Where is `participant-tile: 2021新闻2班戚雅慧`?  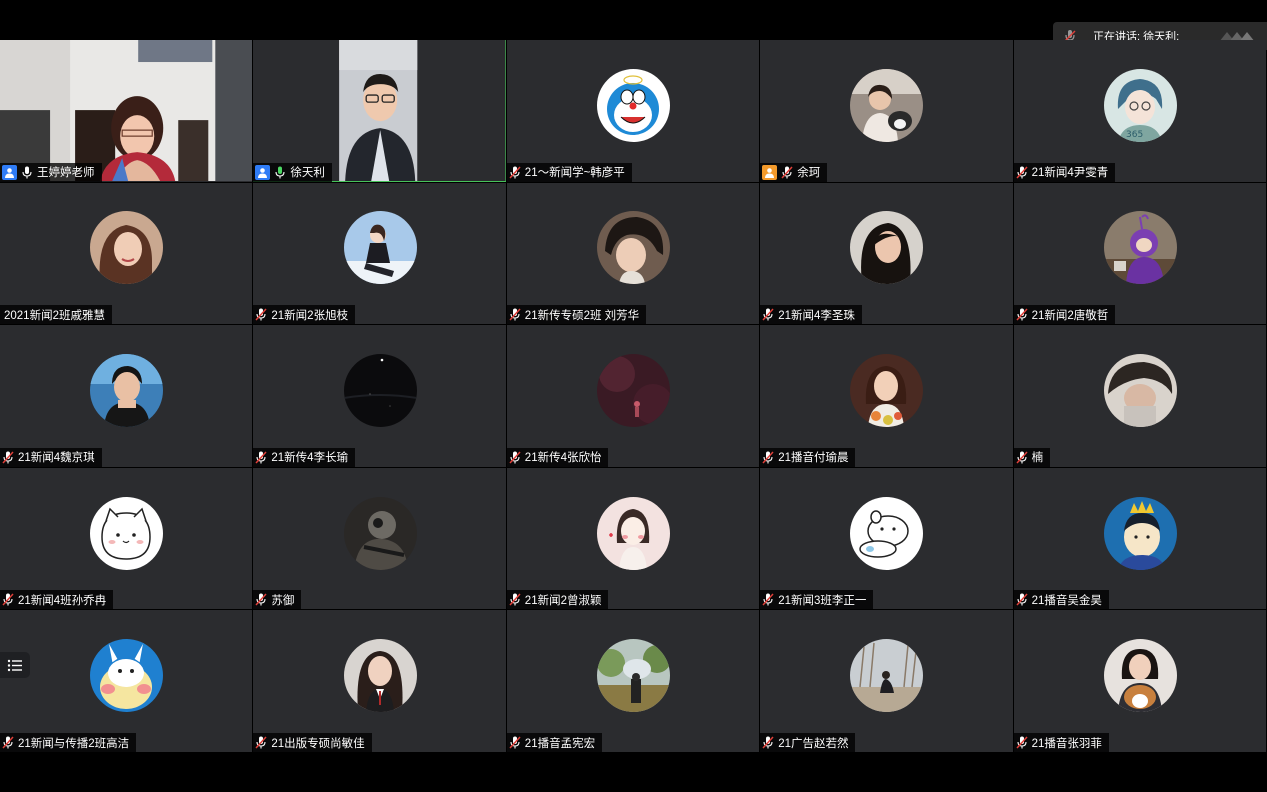
participant-tile: 2021新闻2班戚雅慧 is located at coordinates (126, 253).